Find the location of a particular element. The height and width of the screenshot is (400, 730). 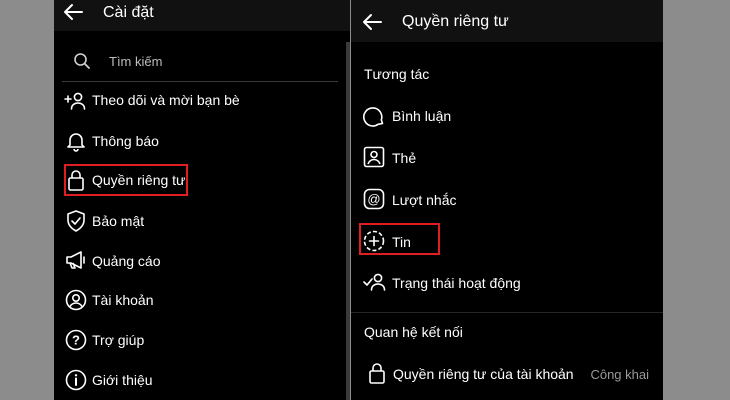

settings-item-follow-invite: Theo dõi và mời bạn bè is located at coordinates (199, 101).